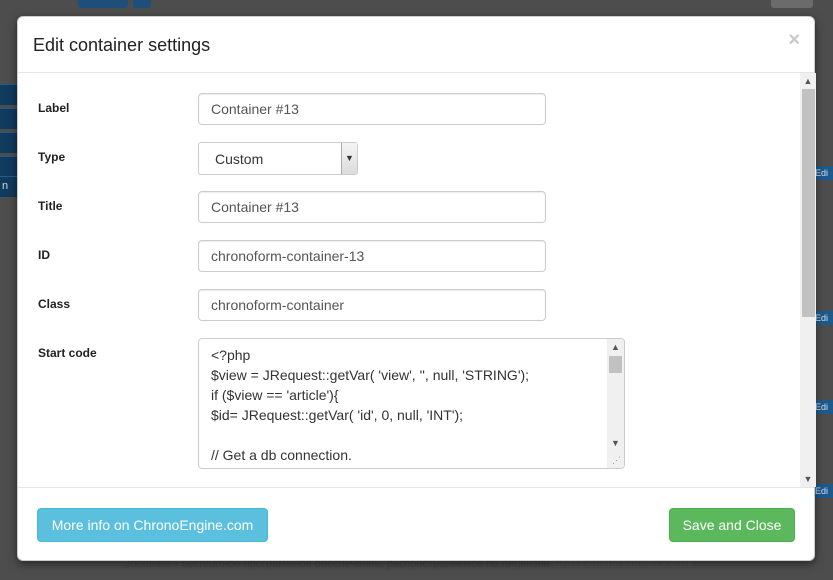 This screenshot has width=833, height=580. What do you see at coordinates (239, 159) in the screenshot?
I see `type-select-value: Custom` at bounding box center [239, 159].